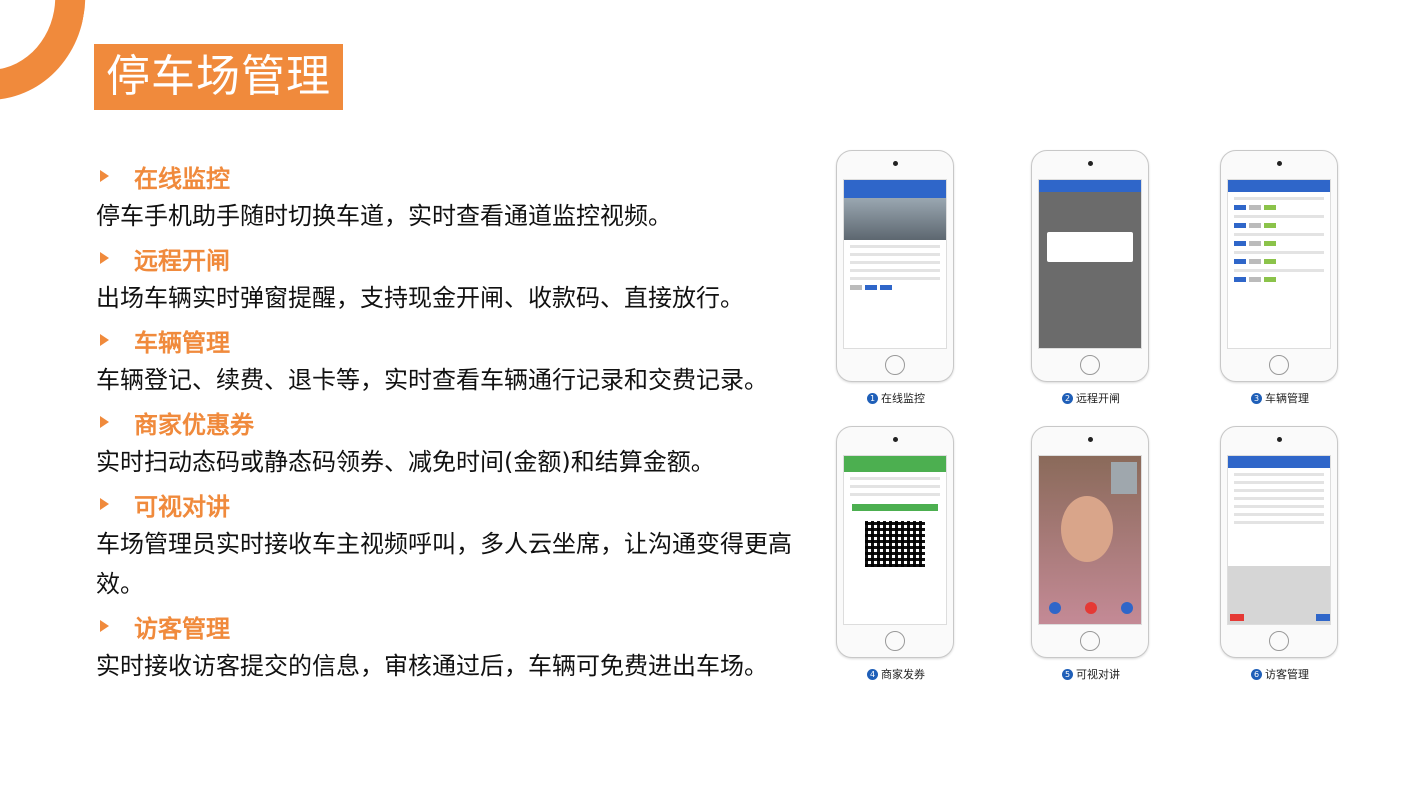  I want to click on qr-code-icon, so click(895, 544).